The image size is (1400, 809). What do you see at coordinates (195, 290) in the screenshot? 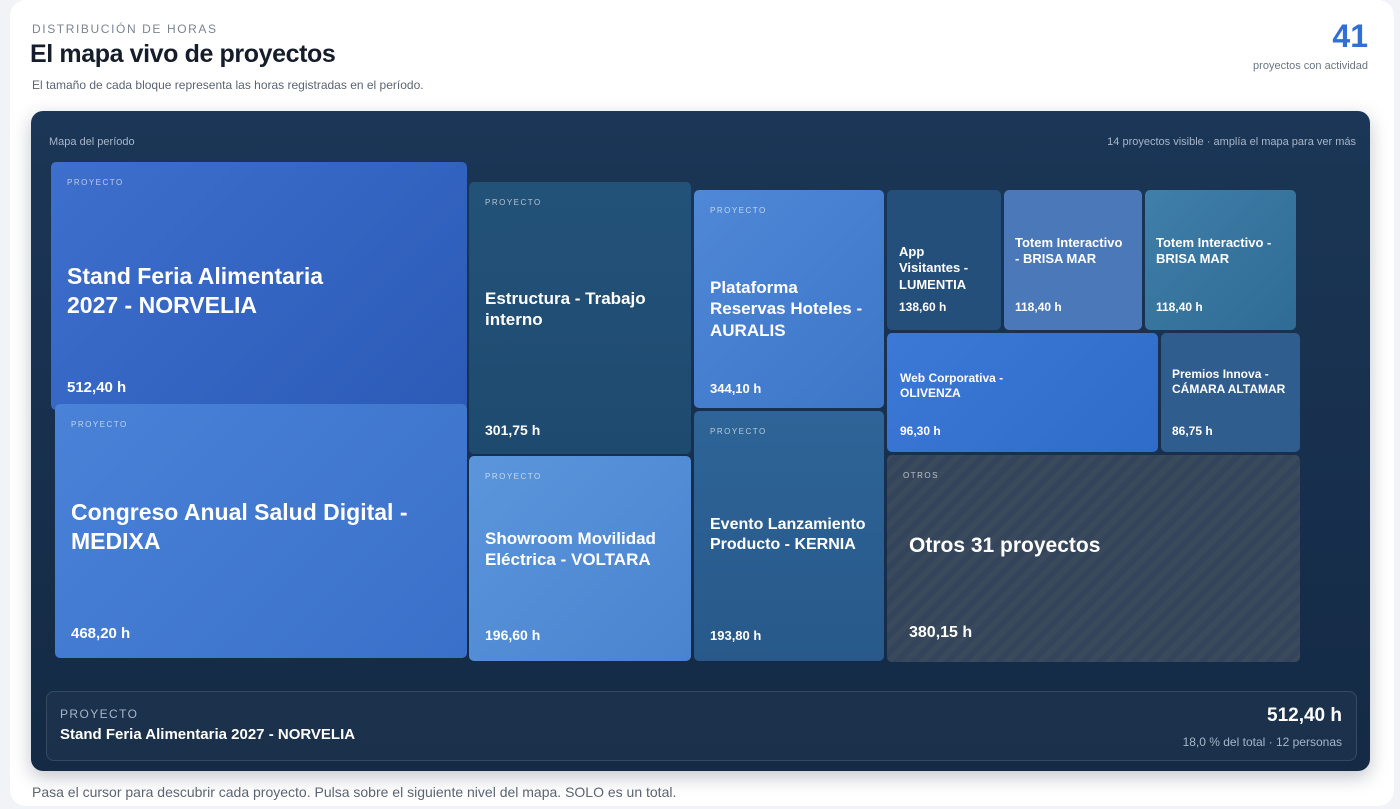
I see `tile-name: Stand Feria Alimentaria 2027 - NORVELIA` at bounding box center [195, 290].